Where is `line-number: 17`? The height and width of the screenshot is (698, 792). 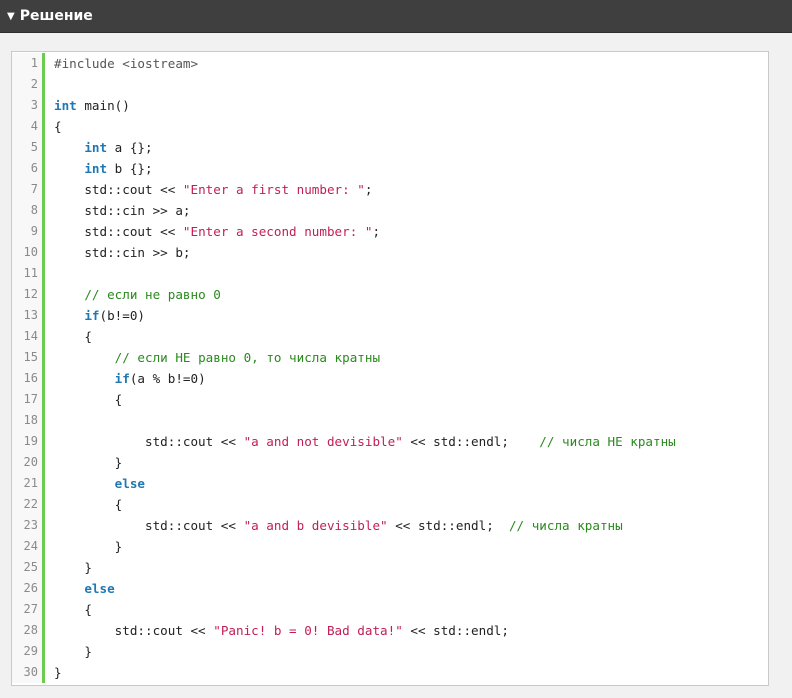
line-number: 17 is located at coordinates (28, 399).